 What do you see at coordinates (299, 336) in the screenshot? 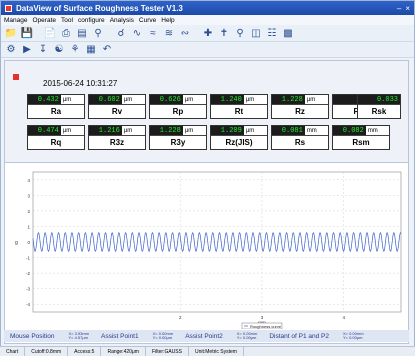
I see `distance-label: Distant of P1 and P2` at bounding box center [299, 336].